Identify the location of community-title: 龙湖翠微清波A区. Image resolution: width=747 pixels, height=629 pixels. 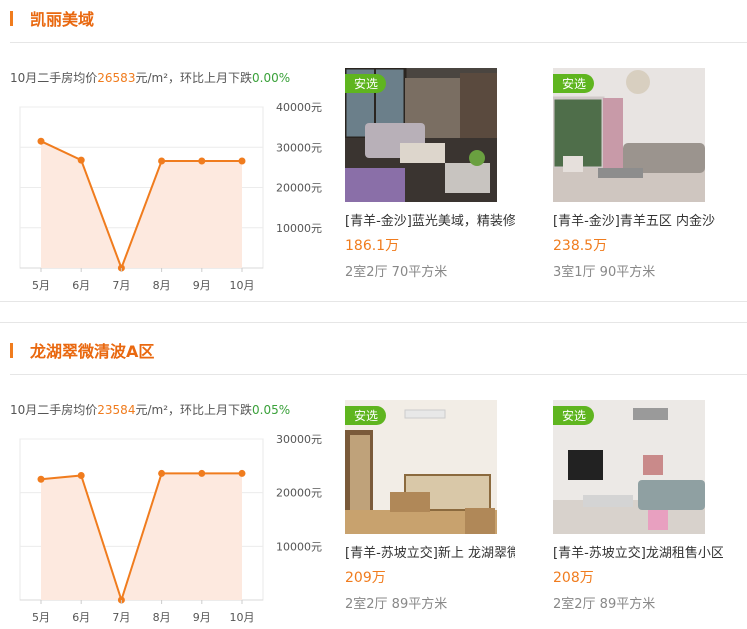
(92, 350).